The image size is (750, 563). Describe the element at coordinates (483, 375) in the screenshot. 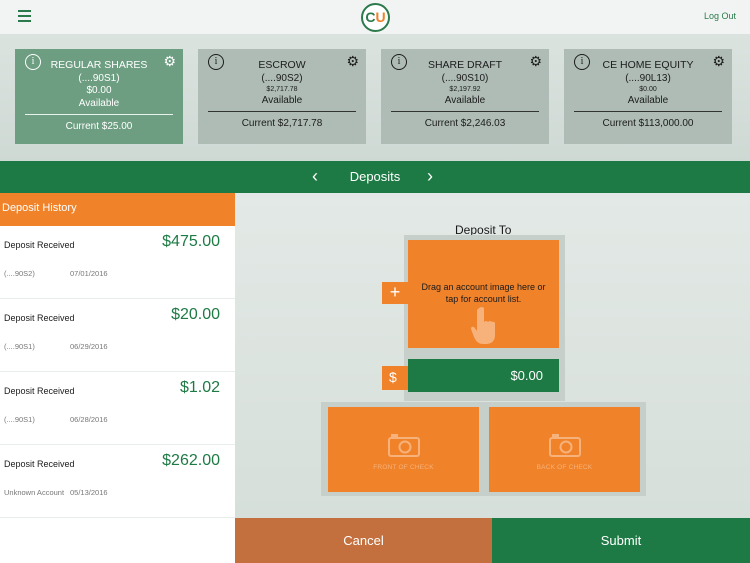

I see `deposit-amount-field: $0.00` at that location.